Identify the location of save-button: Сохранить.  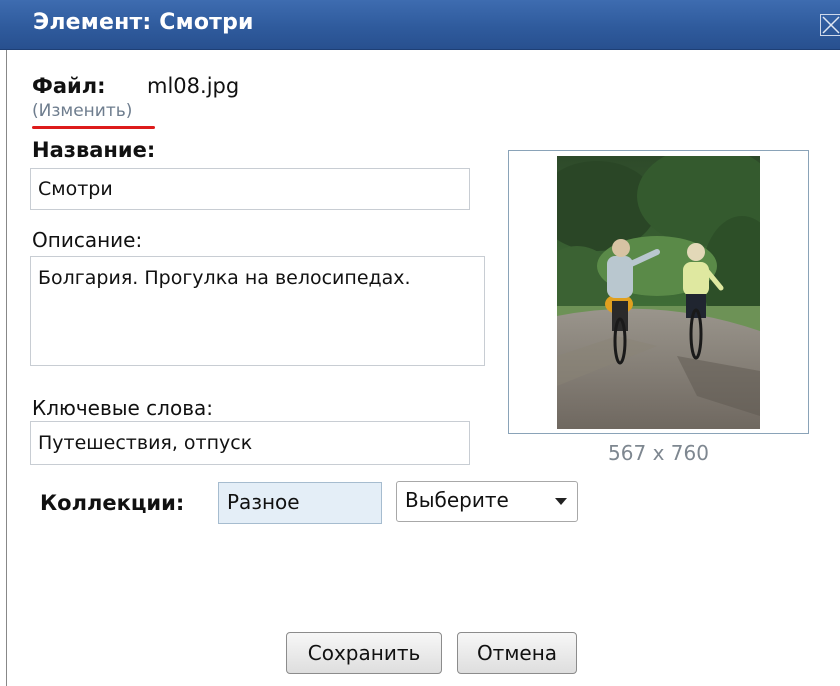
(364, 653).